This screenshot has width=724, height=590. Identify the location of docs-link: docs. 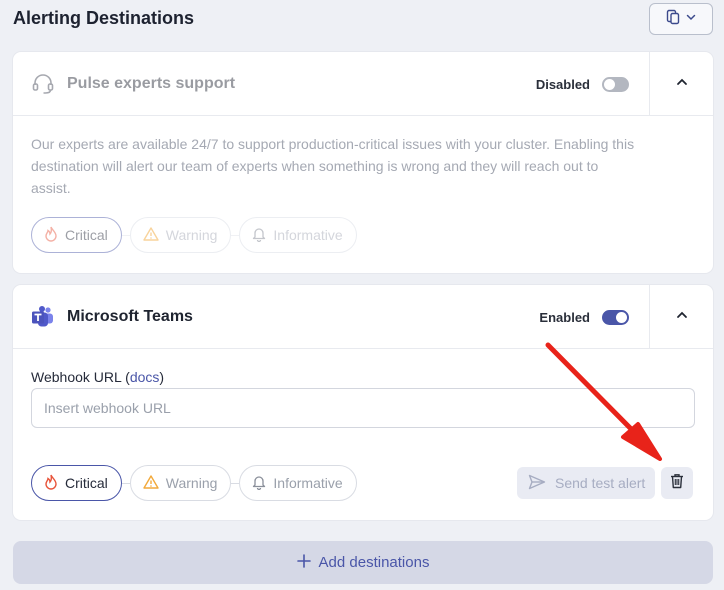
(145, 377).